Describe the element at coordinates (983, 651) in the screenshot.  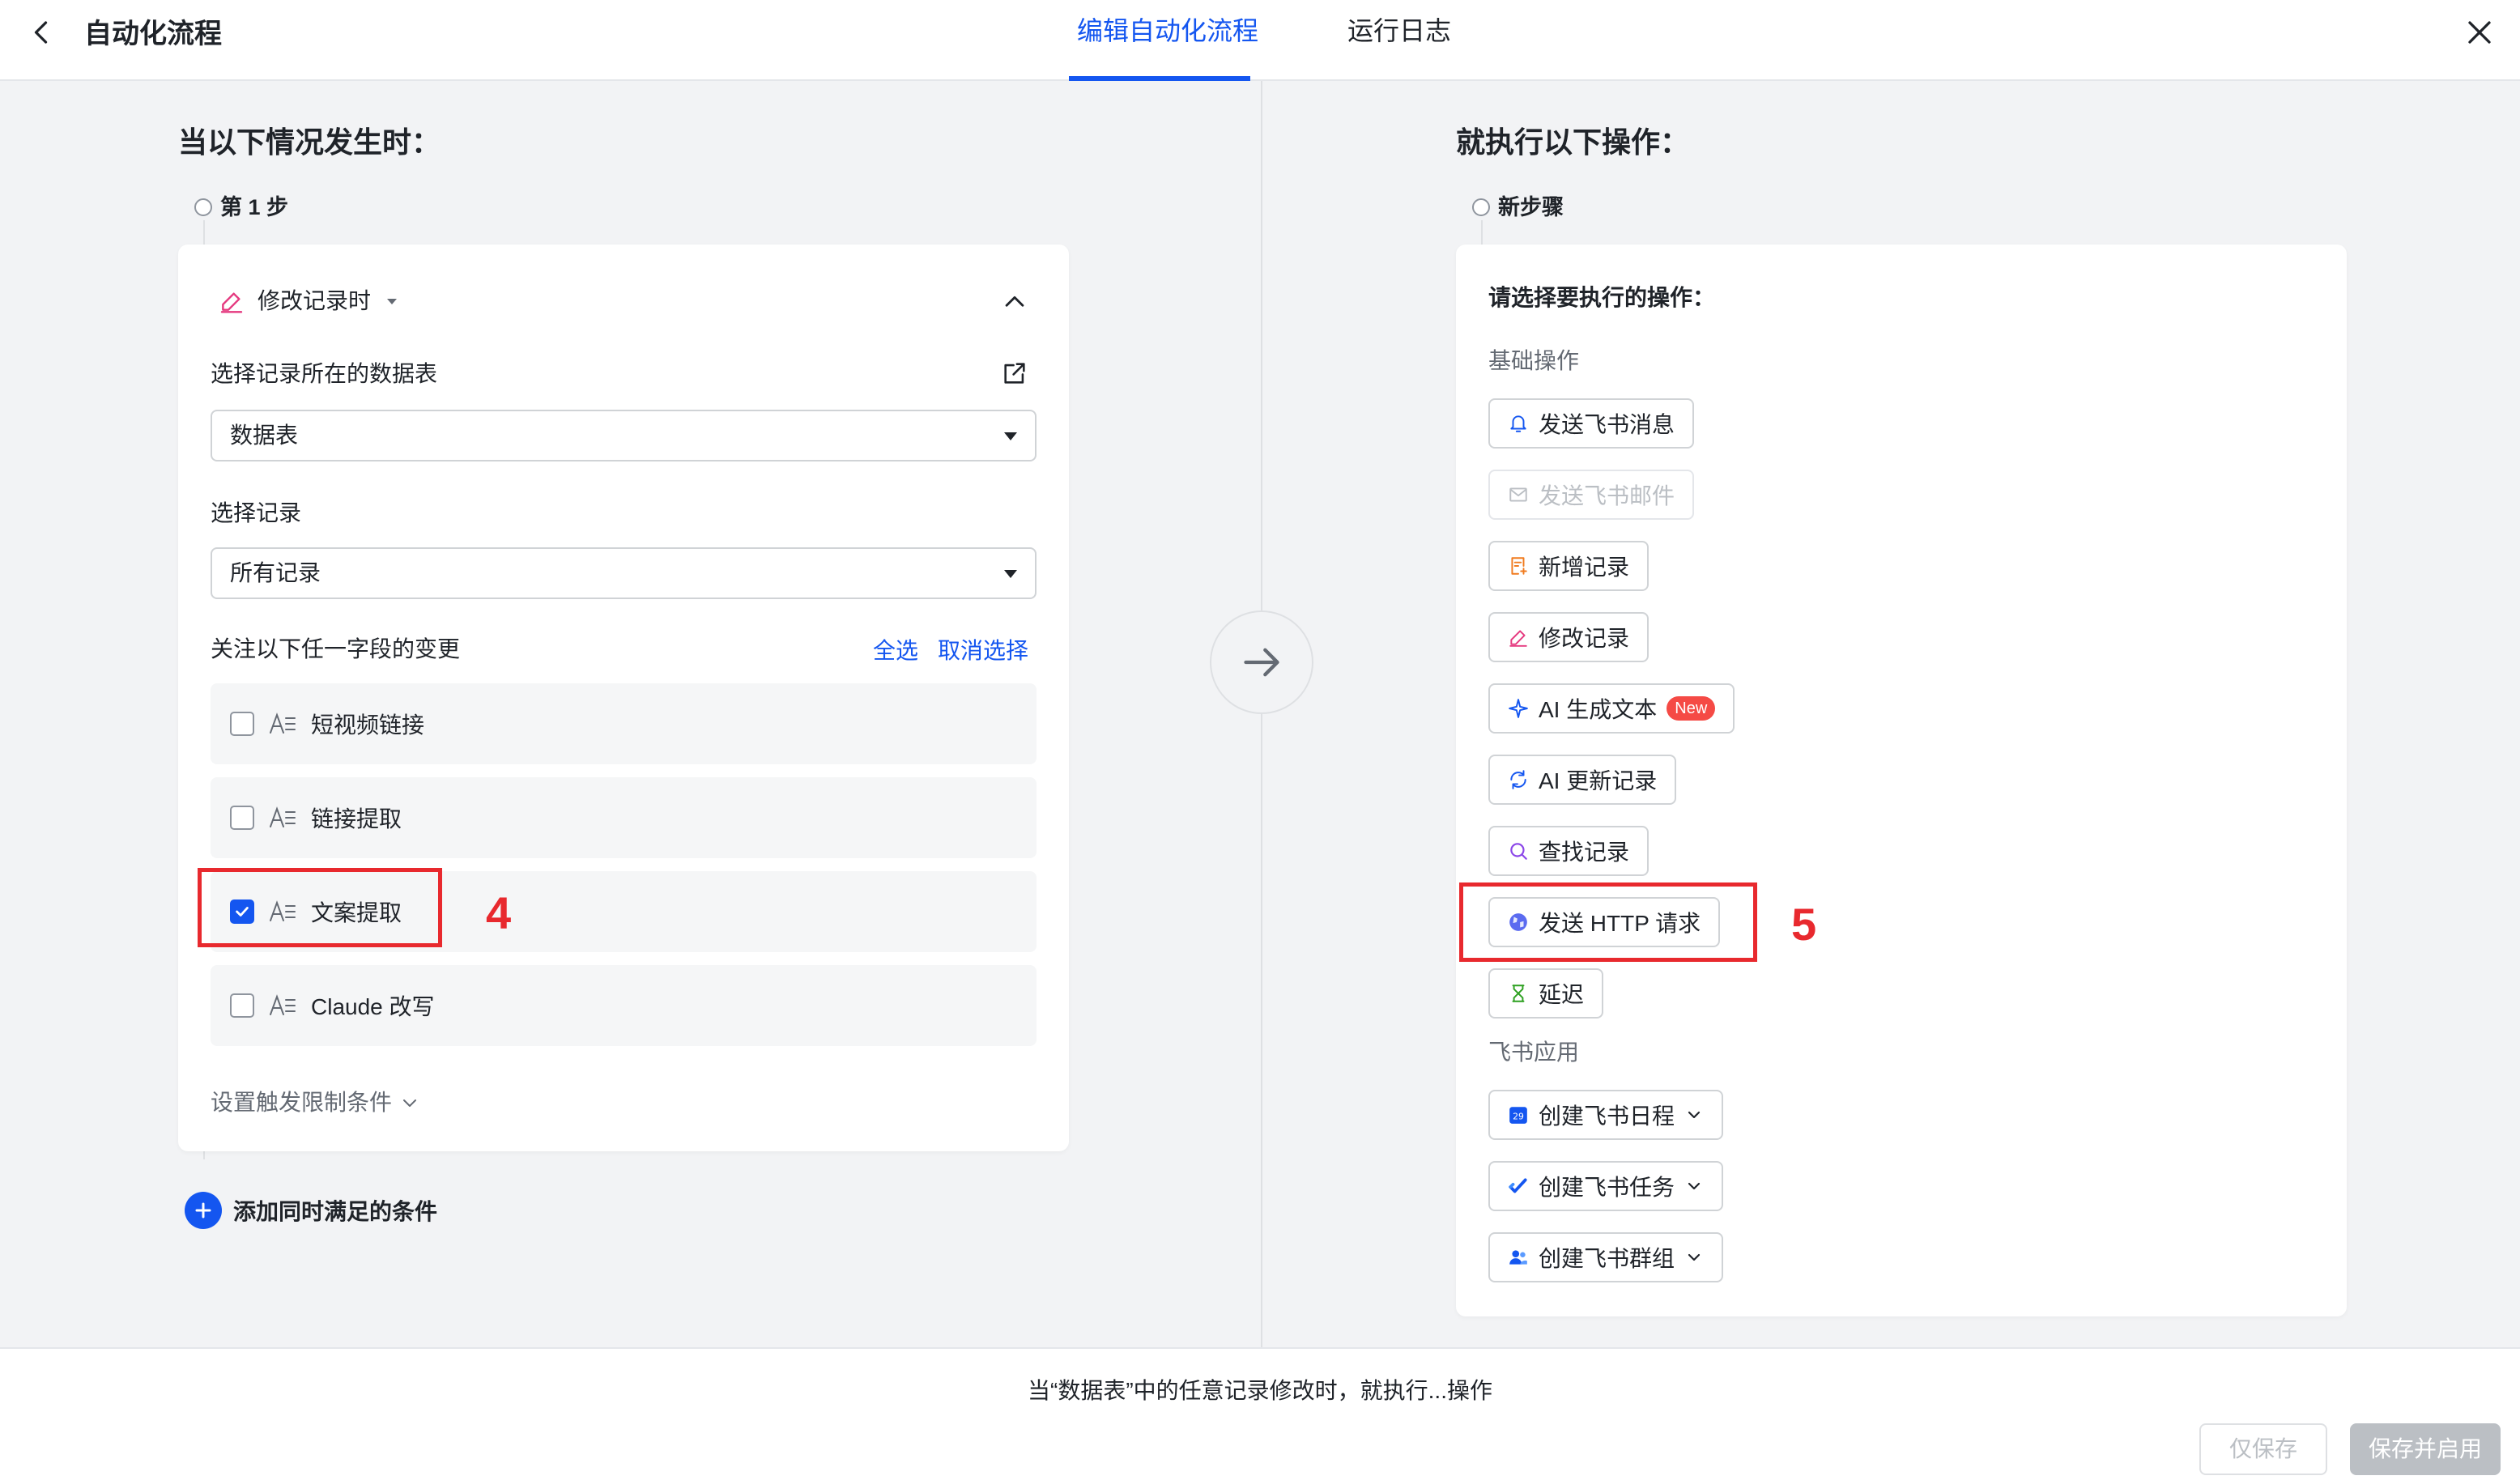
I see `deselect-button: 取消选择` at that location.